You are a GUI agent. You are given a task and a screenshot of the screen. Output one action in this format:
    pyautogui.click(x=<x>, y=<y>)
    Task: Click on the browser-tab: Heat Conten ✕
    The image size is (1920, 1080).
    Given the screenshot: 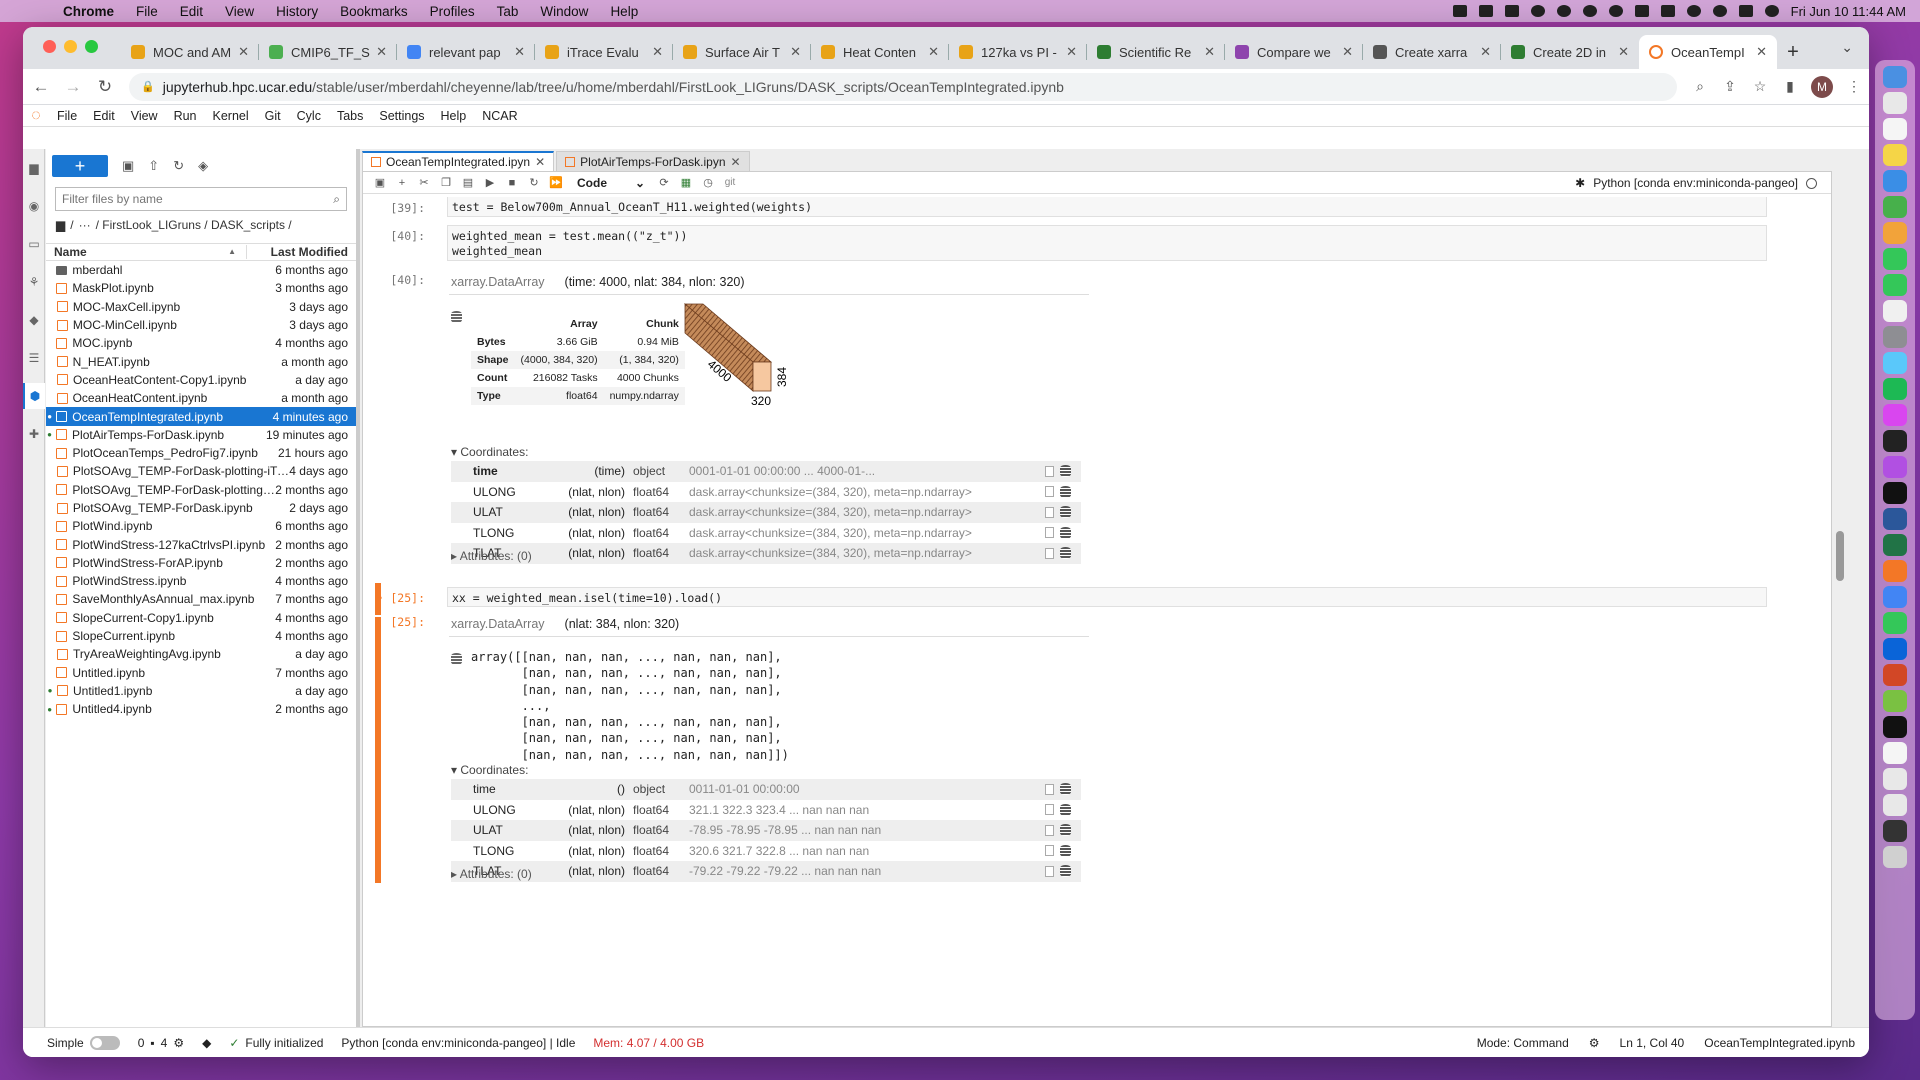 What is the action you would take?
    pyautogui.click(x=880, y=52)
    